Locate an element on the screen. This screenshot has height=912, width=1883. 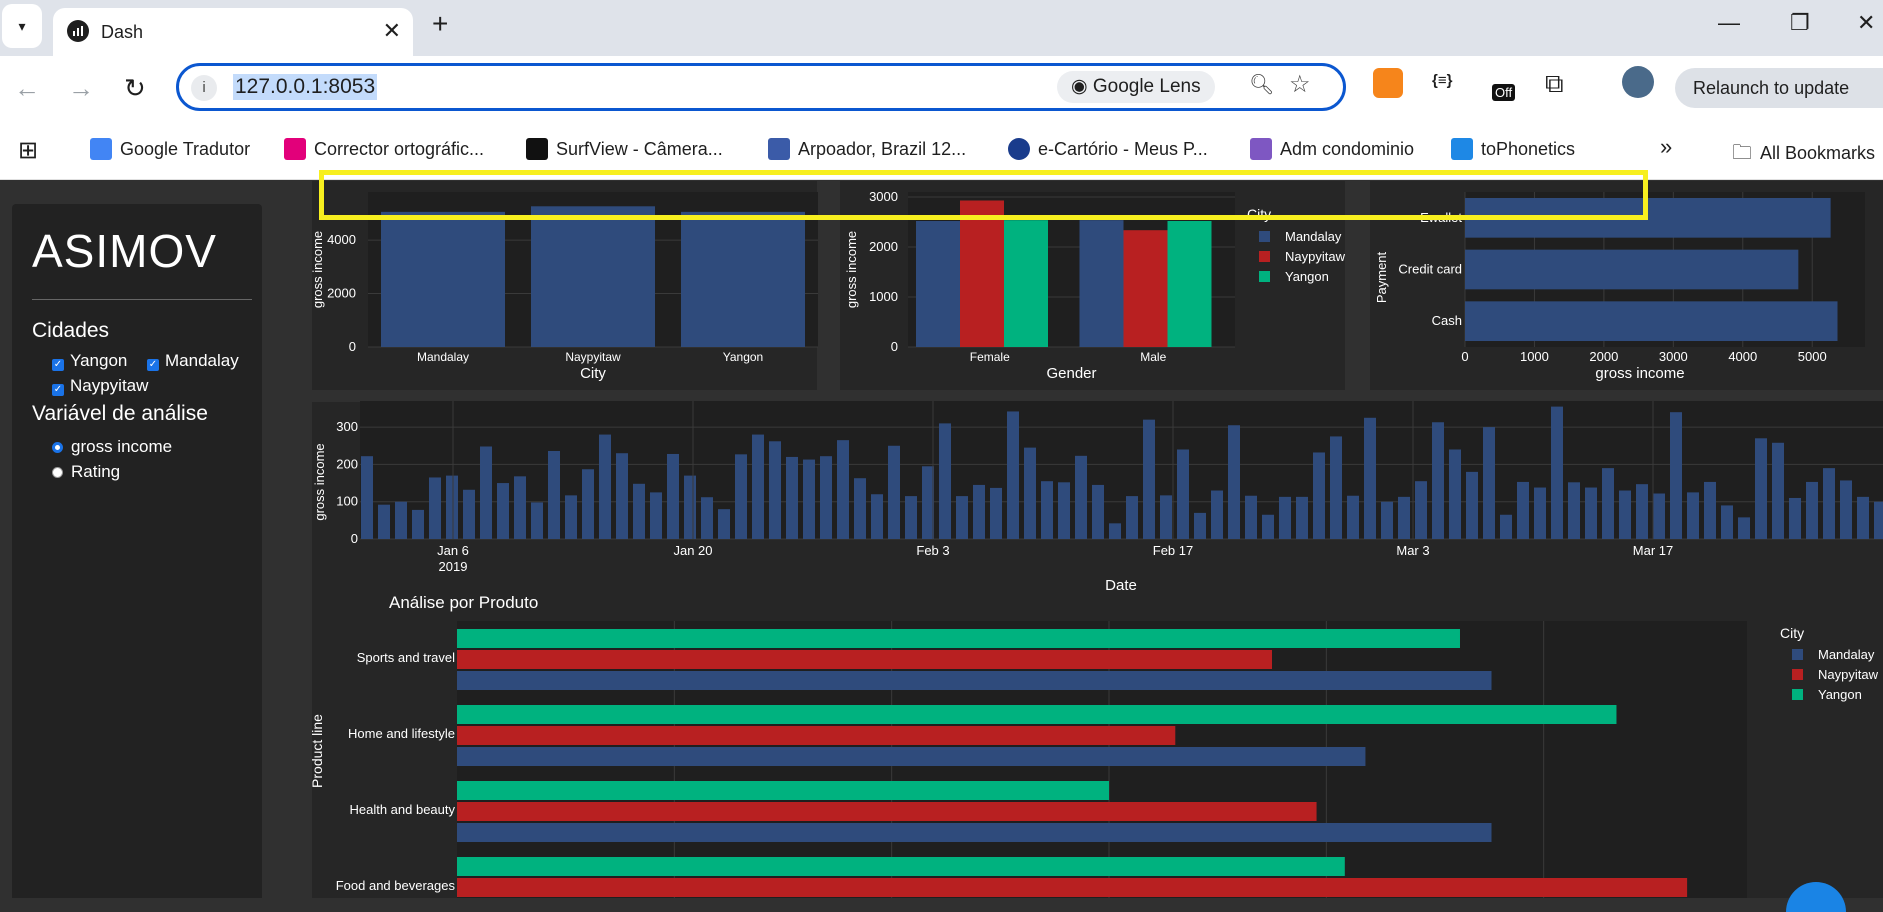
relaunch-button: Relaunch to update is located at coordinates (1779, 88).